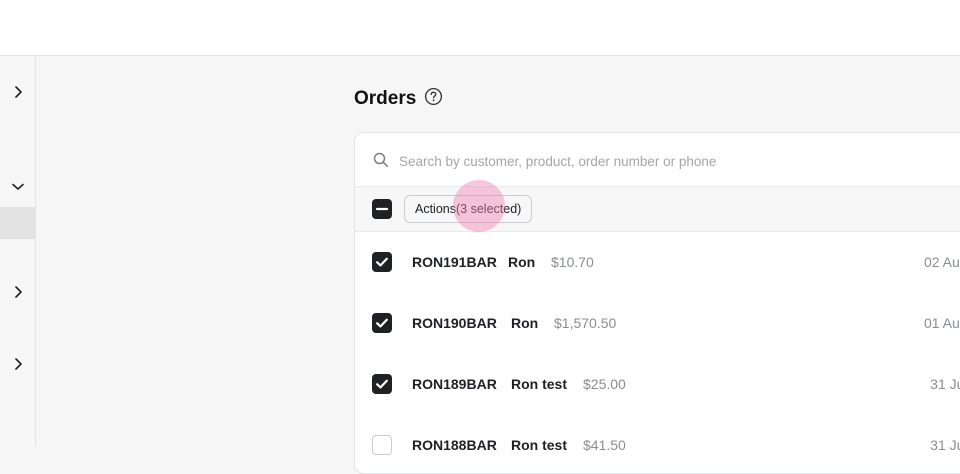 Image resolution: width=960 pixels, height=474 pixels. What do you see at coordinates (18, 251) in the screenshot?
I see `sidebar` at bounding box center [18, 251].